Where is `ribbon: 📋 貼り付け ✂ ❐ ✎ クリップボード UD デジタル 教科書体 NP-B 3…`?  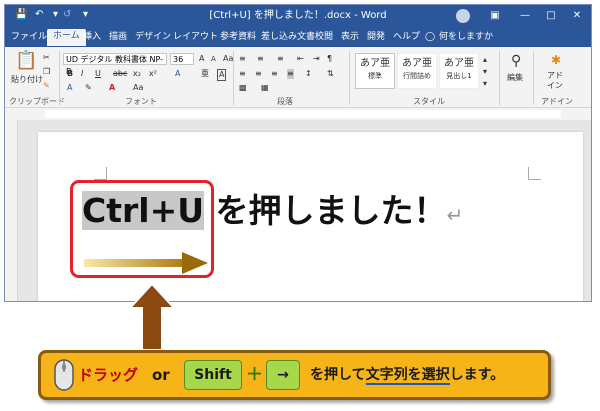 ribbon: 📋 貼り付け ✂ ❐ ✎ クリップボード UD デジタル 教科書体 NP-B 3… is located at coordinates (298, 77).